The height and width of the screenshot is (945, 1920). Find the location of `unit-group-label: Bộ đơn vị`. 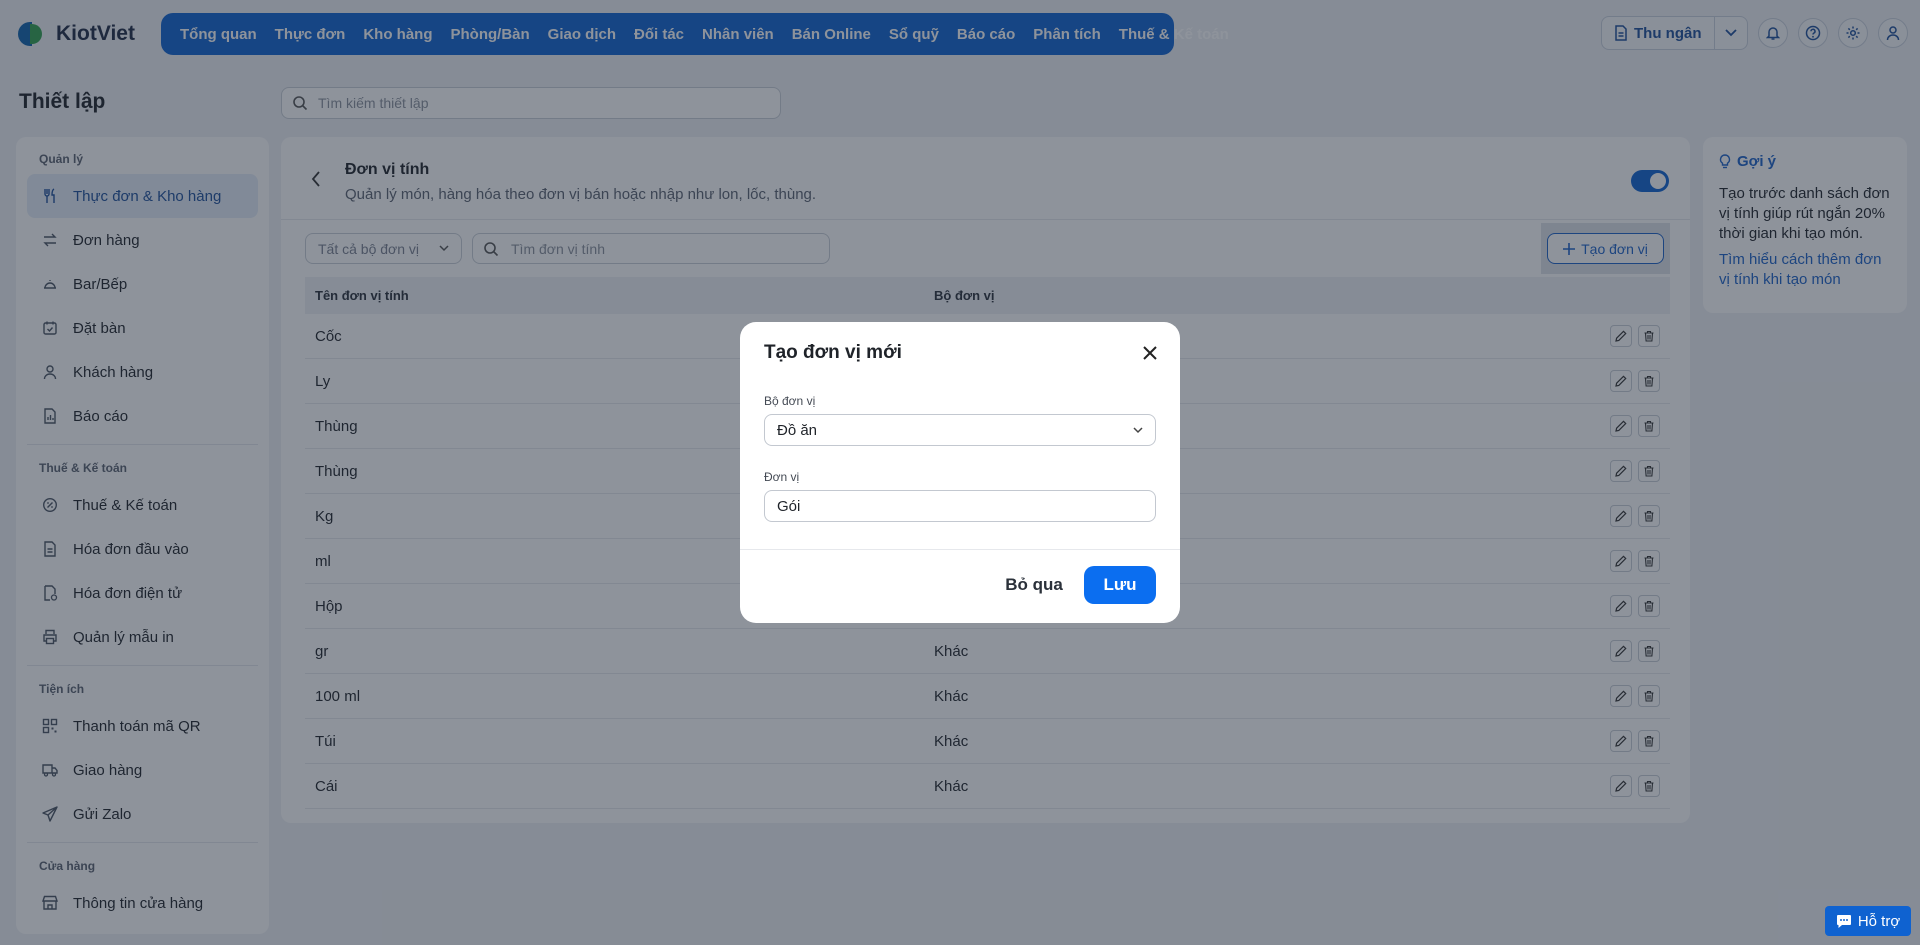

unit-group-label: Bộ đơn vị is located at coordinates (790, 401).